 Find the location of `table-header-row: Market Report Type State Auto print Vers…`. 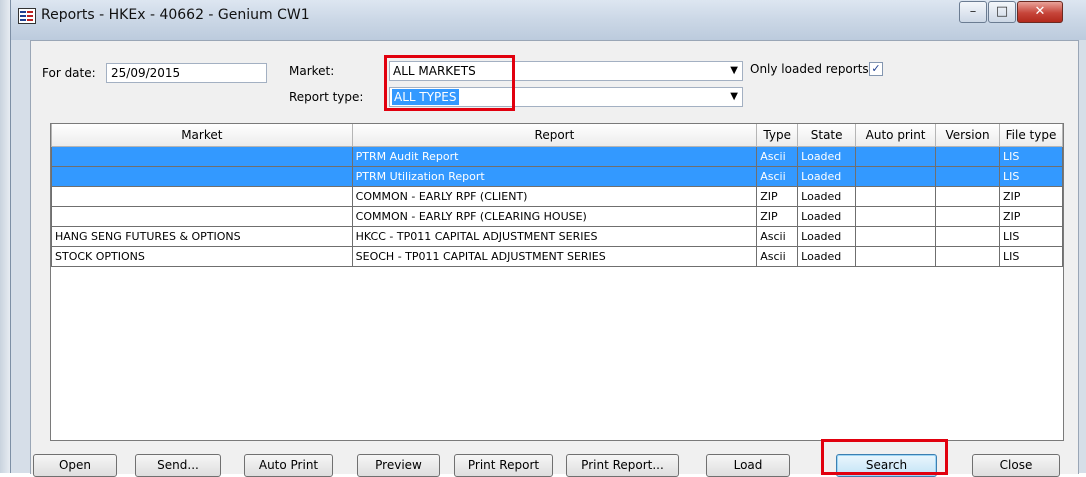

table-header-row: Market Report Type State Auto print Vers… is located at coordinates (557, 135).